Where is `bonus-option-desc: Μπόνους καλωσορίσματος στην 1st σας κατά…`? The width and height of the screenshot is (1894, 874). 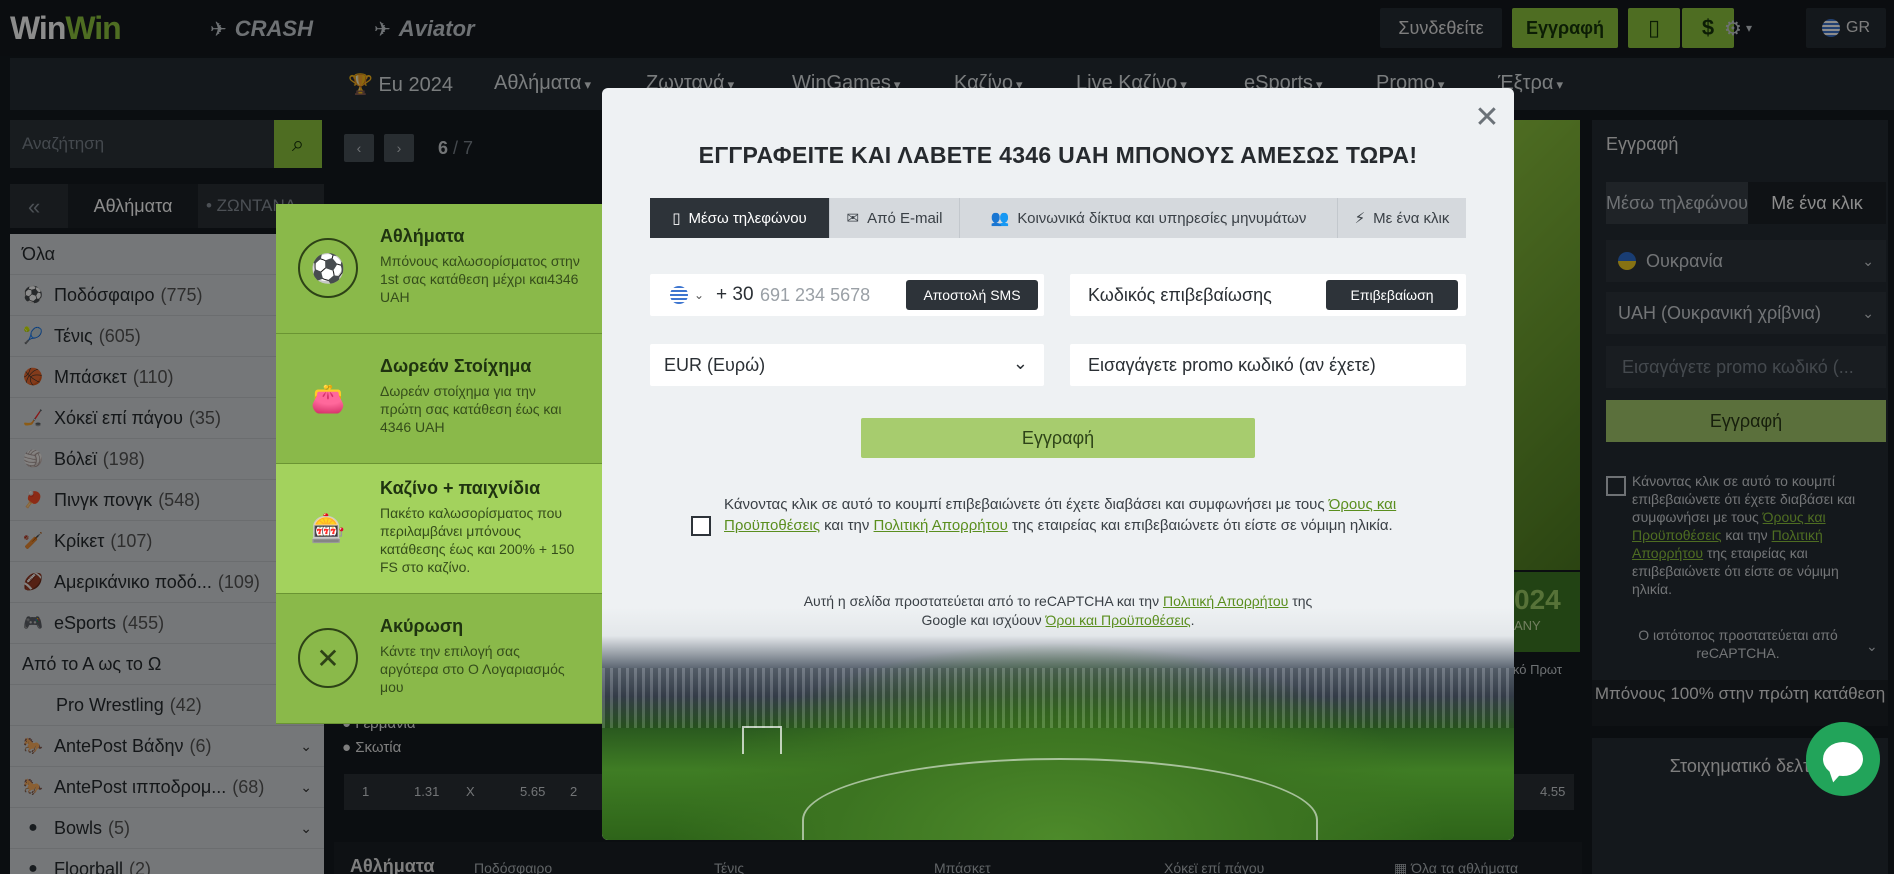
bonus-option-desc: Μπόνους καλωσορίσματος στην 1st σας κατά… is located at coordinates (480, 279).